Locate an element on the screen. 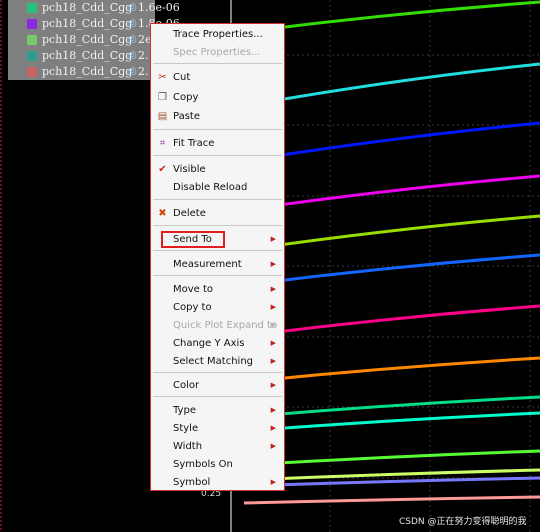  checkmark-icon: ✔ is located at coordinates (162, 169).